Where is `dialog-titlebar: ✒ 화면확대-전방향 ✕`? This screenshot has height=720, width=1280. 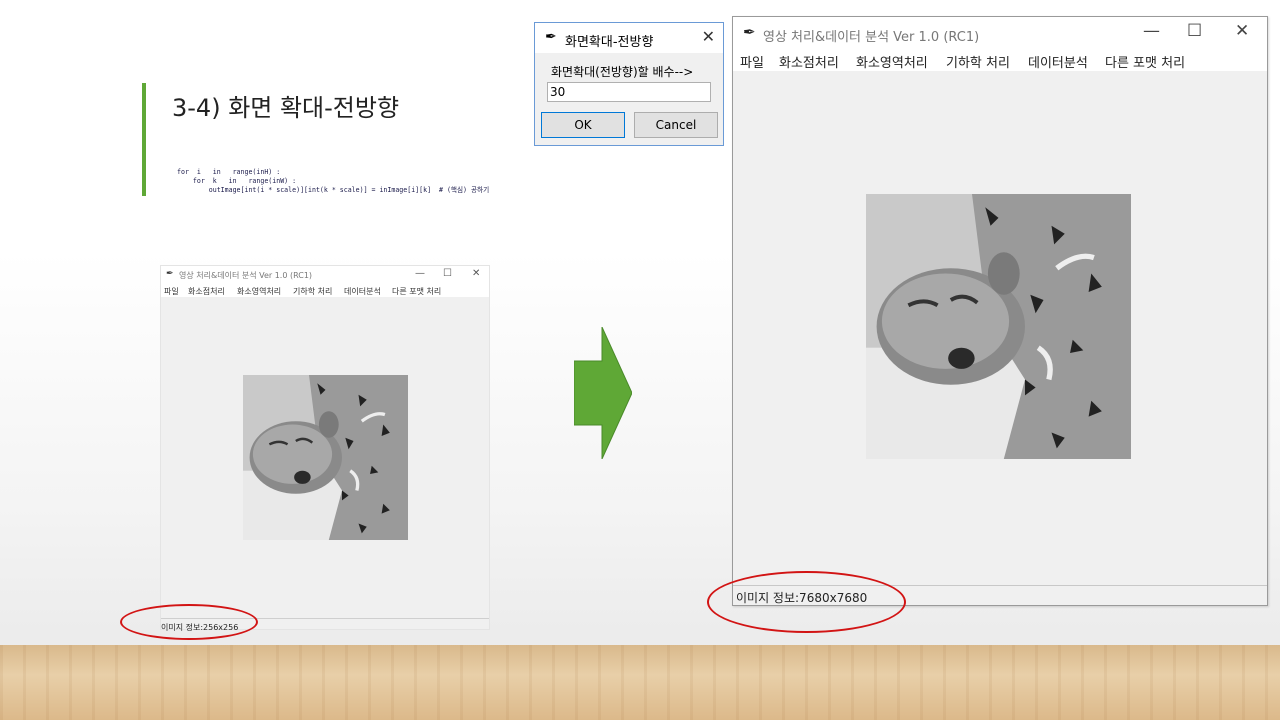 dialog-titlebar: ✒ 화면확대-전방향 ✕ is located at coordinates (629, 38).